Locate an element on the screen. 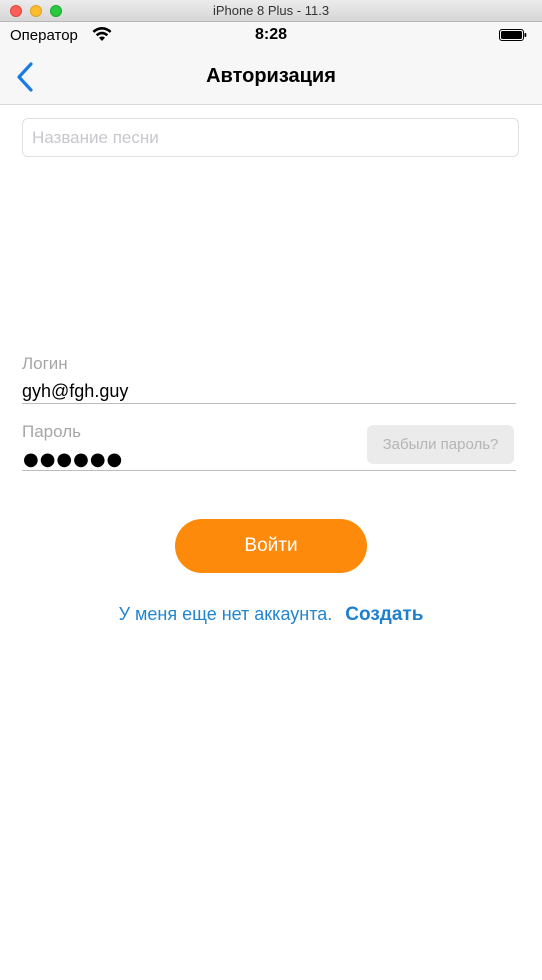 This screenshot has height=980, width=542. register-prompt: У меня еще нет аккаунта. is located at coordinates (225, 614).